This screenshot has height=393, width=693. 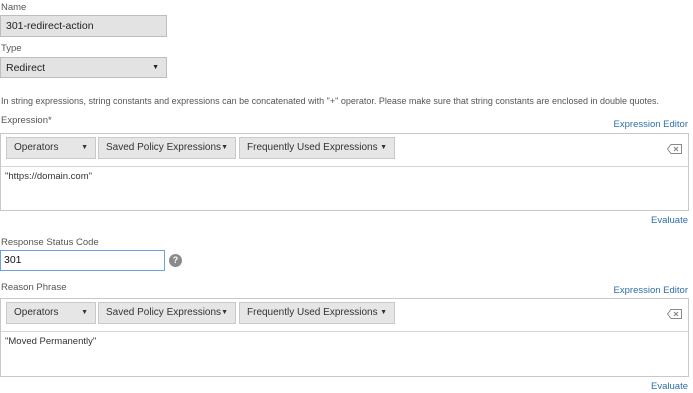 I want to click on reason-frequent-expressions-dropdown: Frequently Used Expressions ▼, so click(x=317, y=313).